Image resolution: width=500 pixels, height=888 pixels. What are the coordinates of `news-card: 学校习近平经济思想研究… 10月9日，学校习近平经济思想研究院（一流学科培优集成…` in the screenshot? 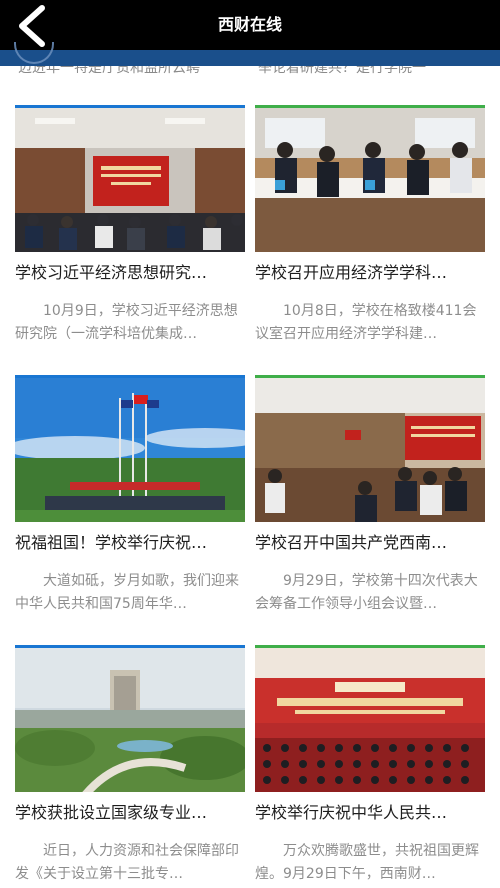 It's located at (130, 225).